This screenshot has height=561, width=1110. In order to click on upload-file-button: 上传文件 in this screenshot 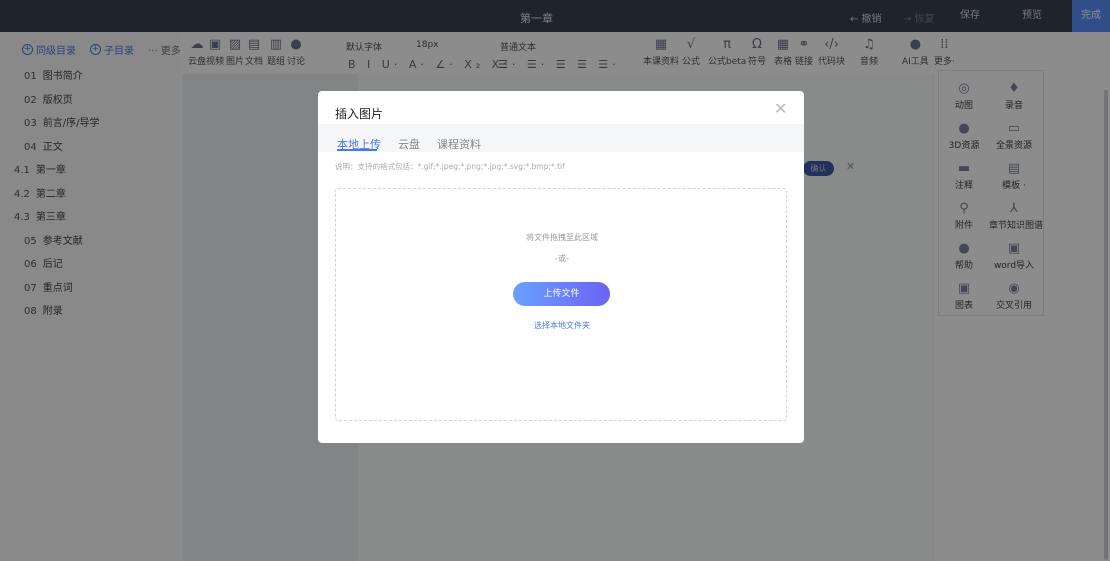, I will do `click(561, 294)`.